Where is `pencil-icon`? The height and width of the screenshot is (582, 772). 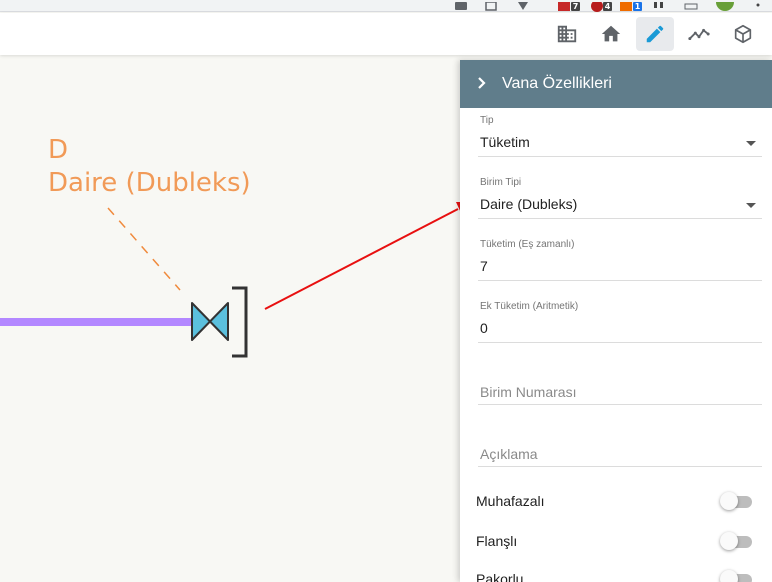 pencil-icon is located at coordinates (655, 34).